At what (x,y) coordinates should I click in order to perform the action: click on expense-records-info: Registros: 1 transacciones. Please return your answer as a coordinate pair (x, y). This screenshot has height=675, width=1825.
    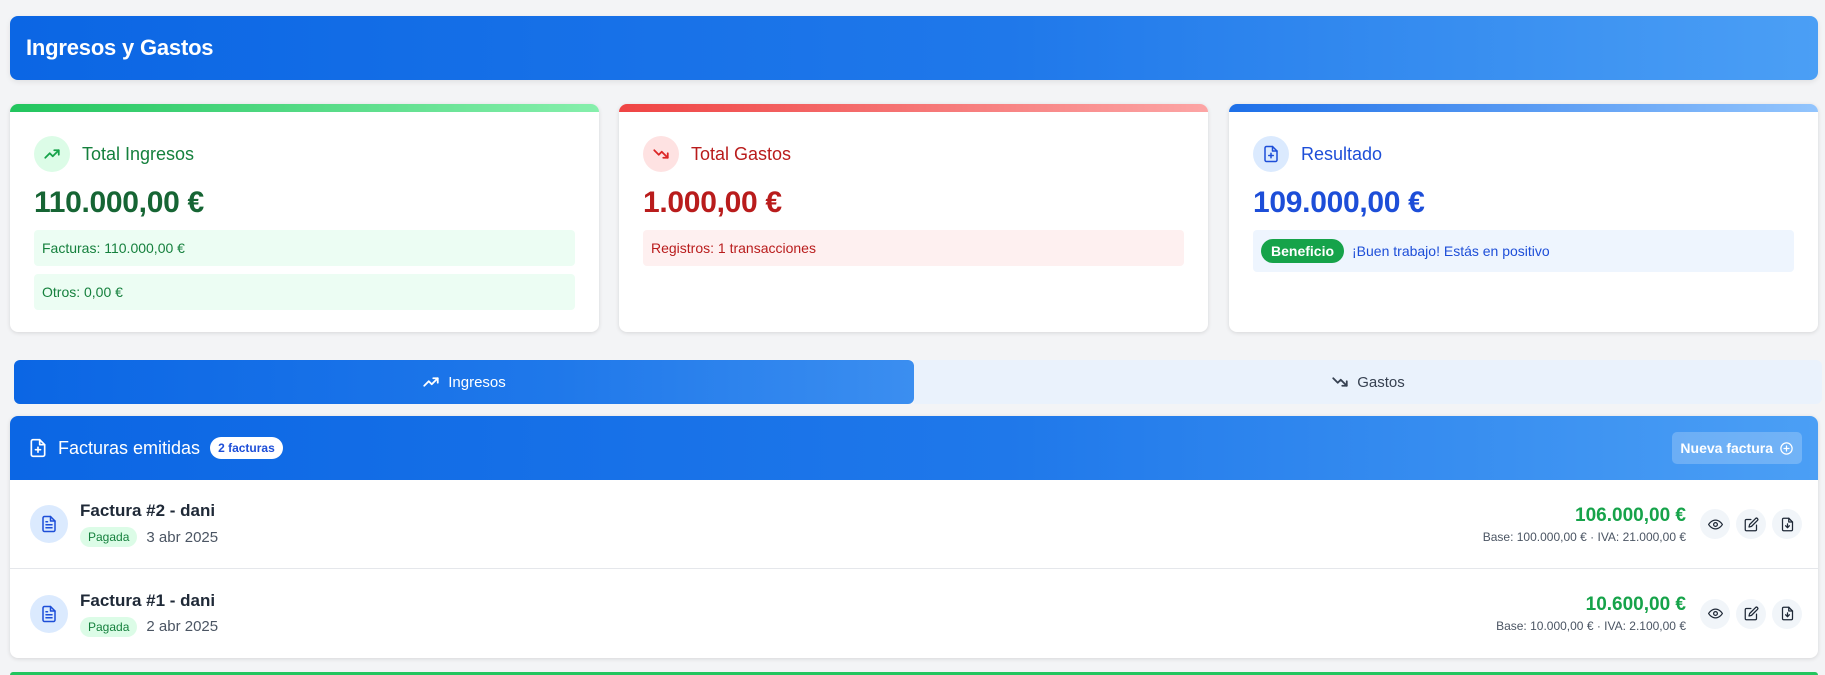
    Looking at the image, I should click on (913, 248).